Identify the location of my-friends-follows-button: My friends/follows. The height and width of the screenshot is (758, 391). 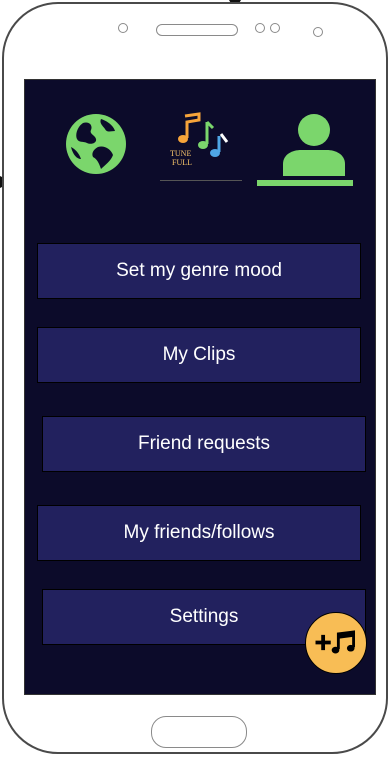
(199, 533).